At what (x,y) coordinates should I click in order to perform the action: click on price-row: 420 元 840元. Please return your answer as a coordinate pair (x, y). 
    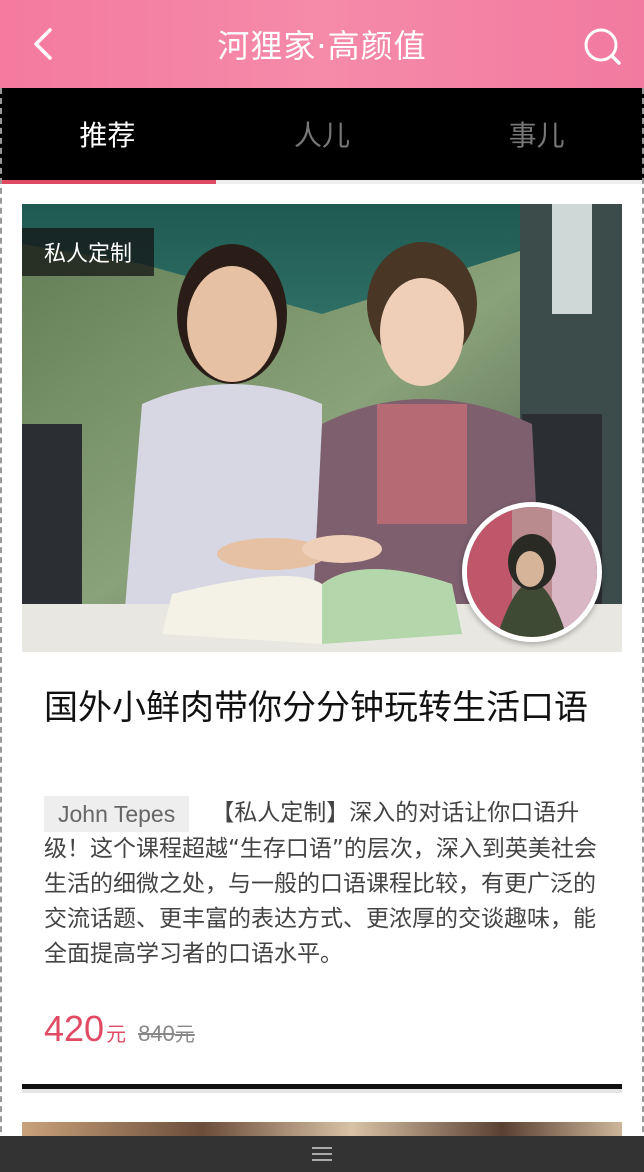
    Looking at the image, I should click on (119, 1029).